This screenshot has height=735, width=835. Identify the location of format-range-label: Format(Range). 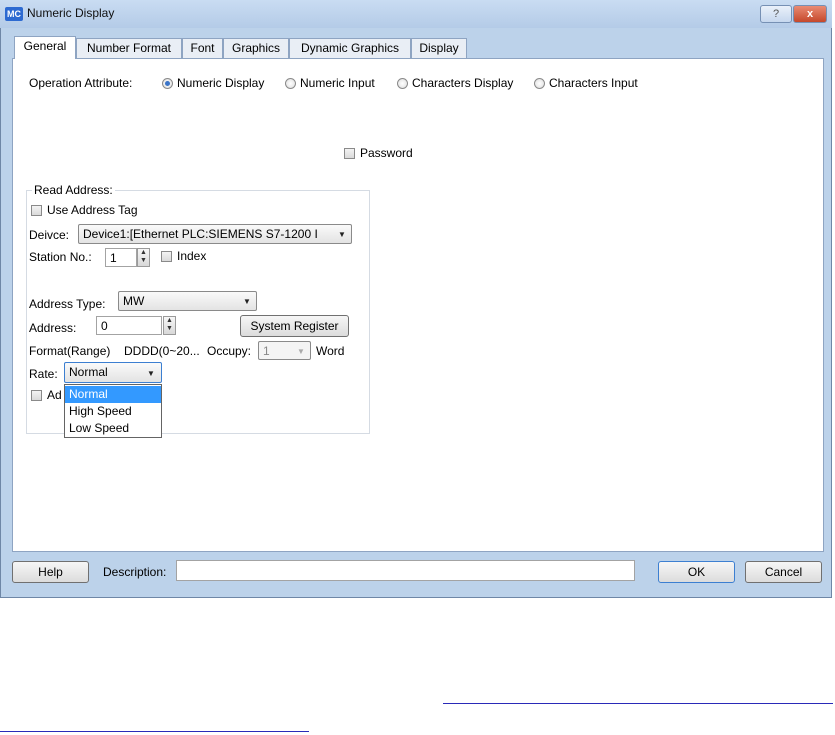
(70, 351).